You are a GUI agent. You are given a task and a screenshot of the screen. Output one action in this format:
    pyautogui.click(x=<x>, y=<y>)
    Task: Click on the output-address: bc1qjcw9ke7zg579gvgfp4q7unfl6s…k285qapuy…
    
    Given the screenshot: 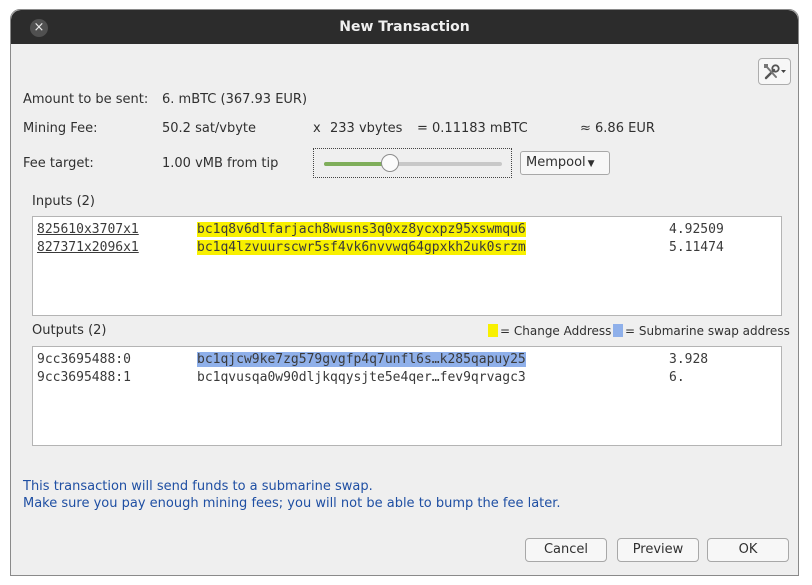 What is the action you would take?
    pyautogui.click(x=361, y=359)
    